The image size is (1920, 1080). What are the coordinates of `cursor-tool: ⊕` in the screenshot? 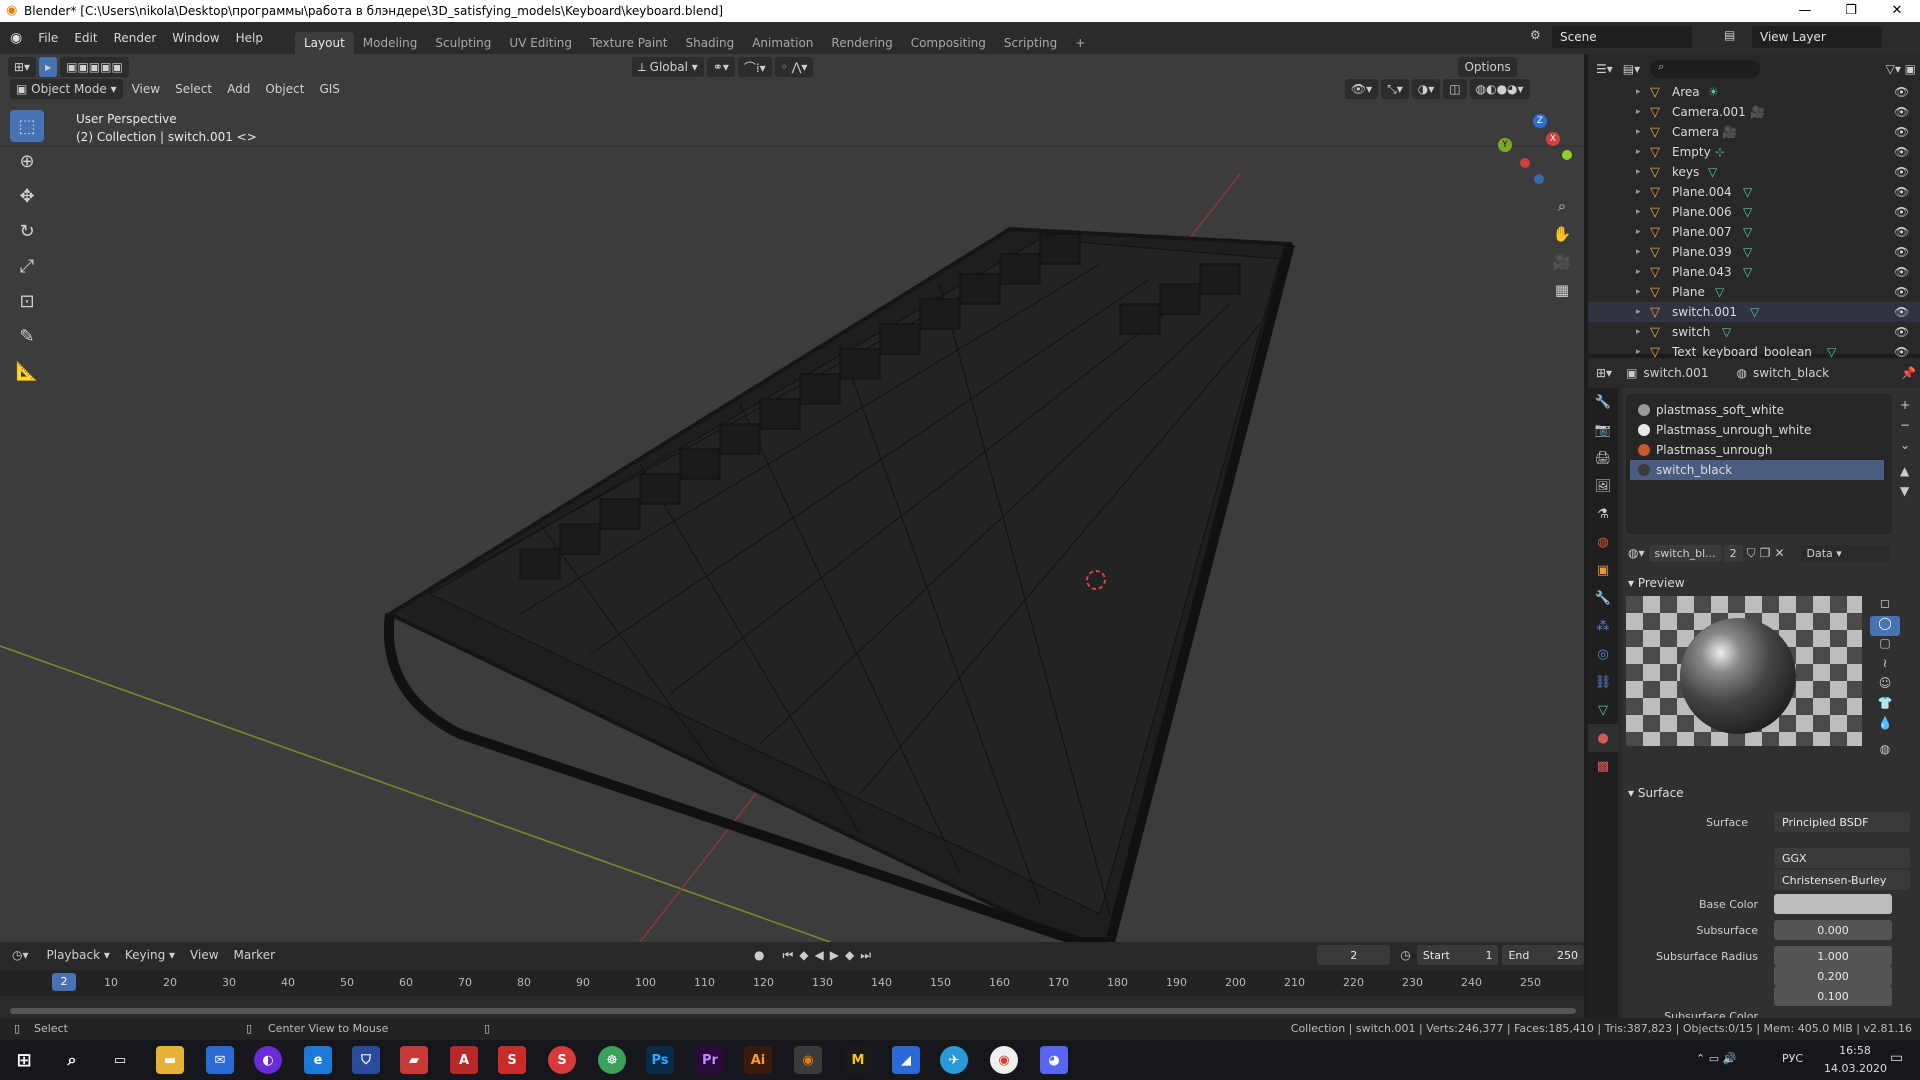 It's located at (27, 161).